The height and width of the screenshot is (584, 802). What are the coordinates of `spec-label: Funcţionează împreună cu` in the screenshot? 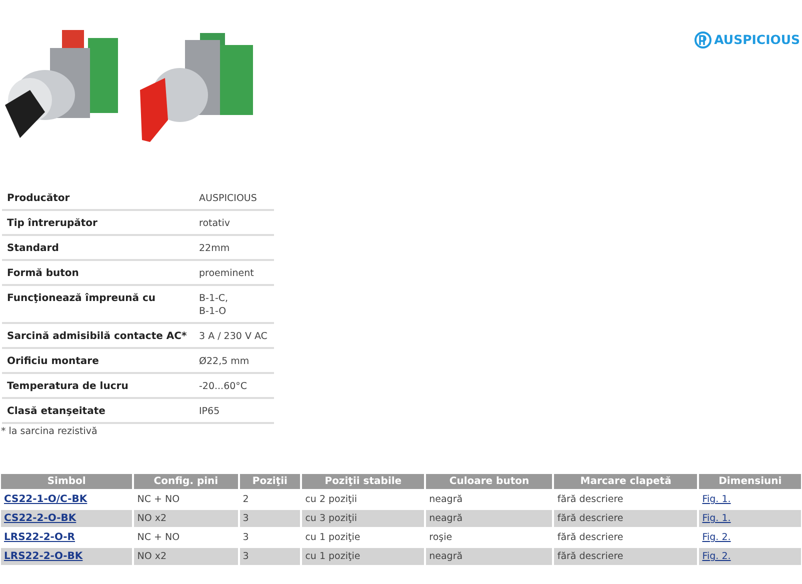 It's located at (98, 304).